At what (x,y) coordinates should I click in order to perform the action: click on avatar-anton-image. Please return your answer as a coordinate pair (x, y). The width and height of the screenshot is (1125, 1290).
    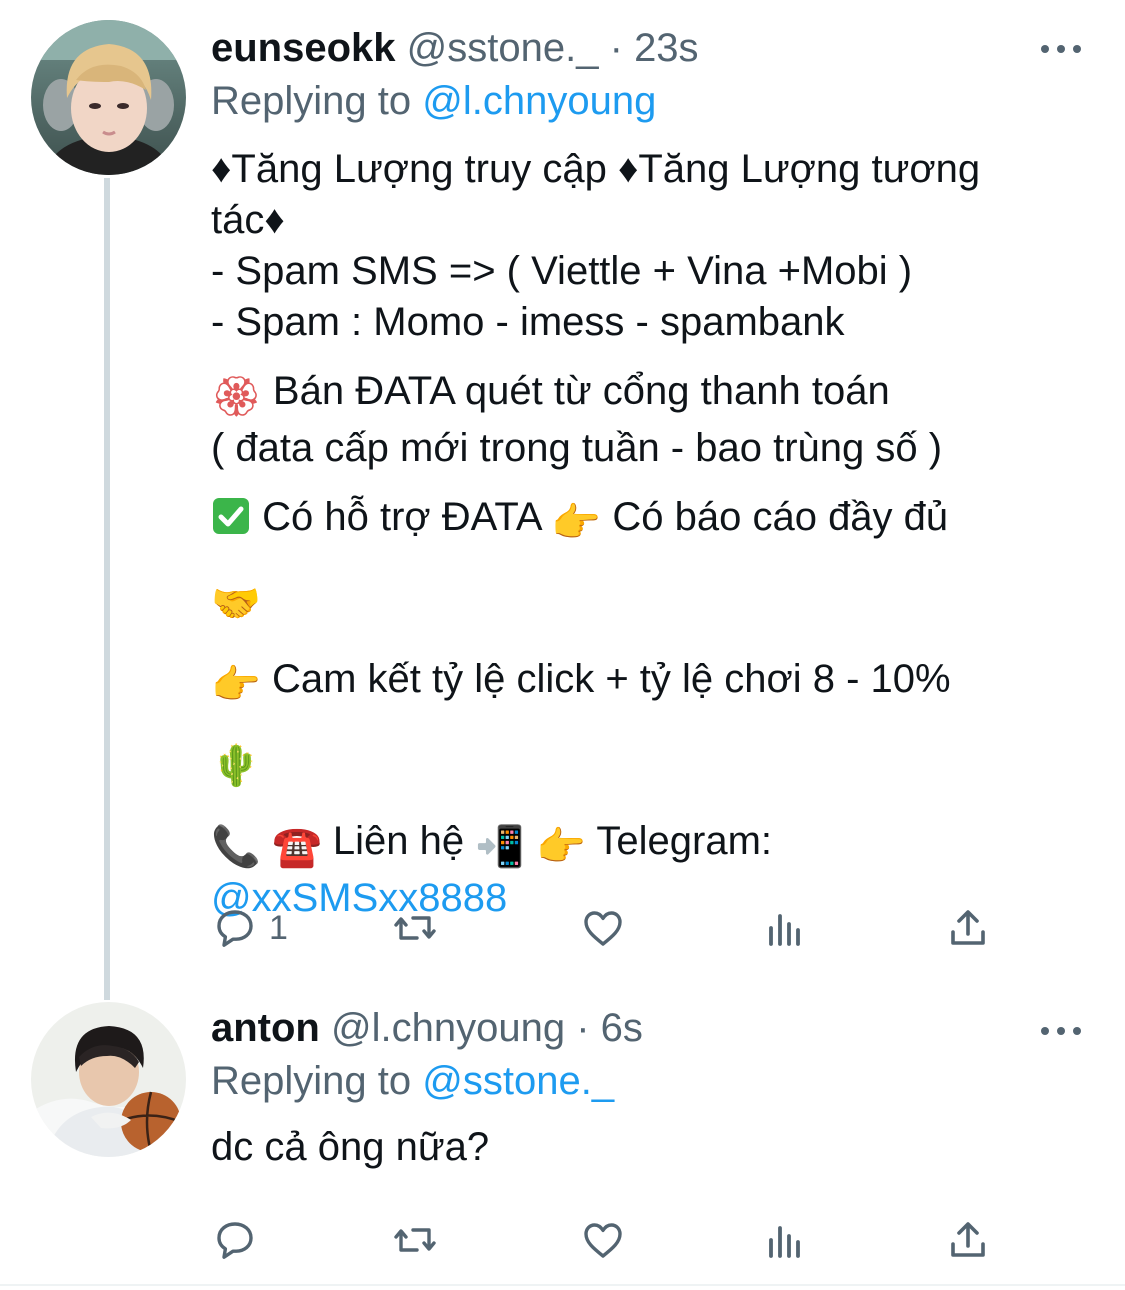
    Looking at the image, I should click on (108, 1079).